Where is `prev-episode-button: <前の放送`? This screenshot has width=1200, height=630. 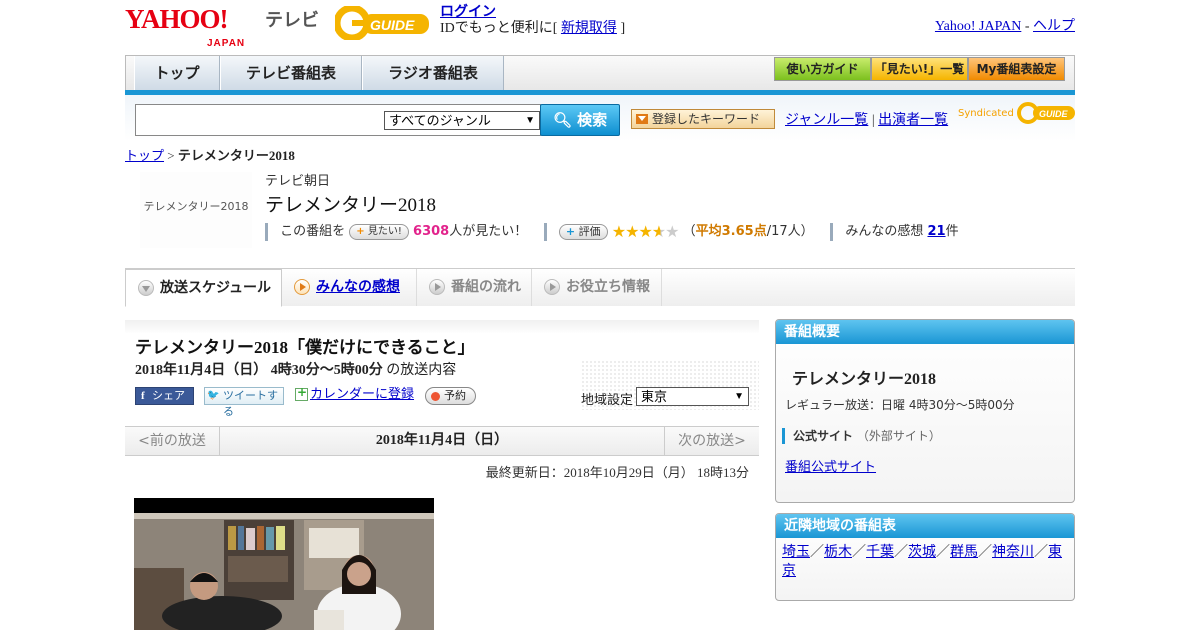 prev-episode-button: <前の放送 is located at coordinates (172, 441).